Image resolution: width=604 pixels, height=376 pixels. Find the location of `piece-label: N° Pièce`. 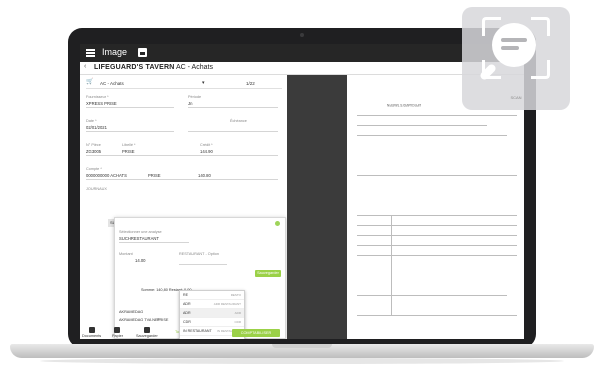

piece-label: N° Pièce is located at coordinates (93, 145).